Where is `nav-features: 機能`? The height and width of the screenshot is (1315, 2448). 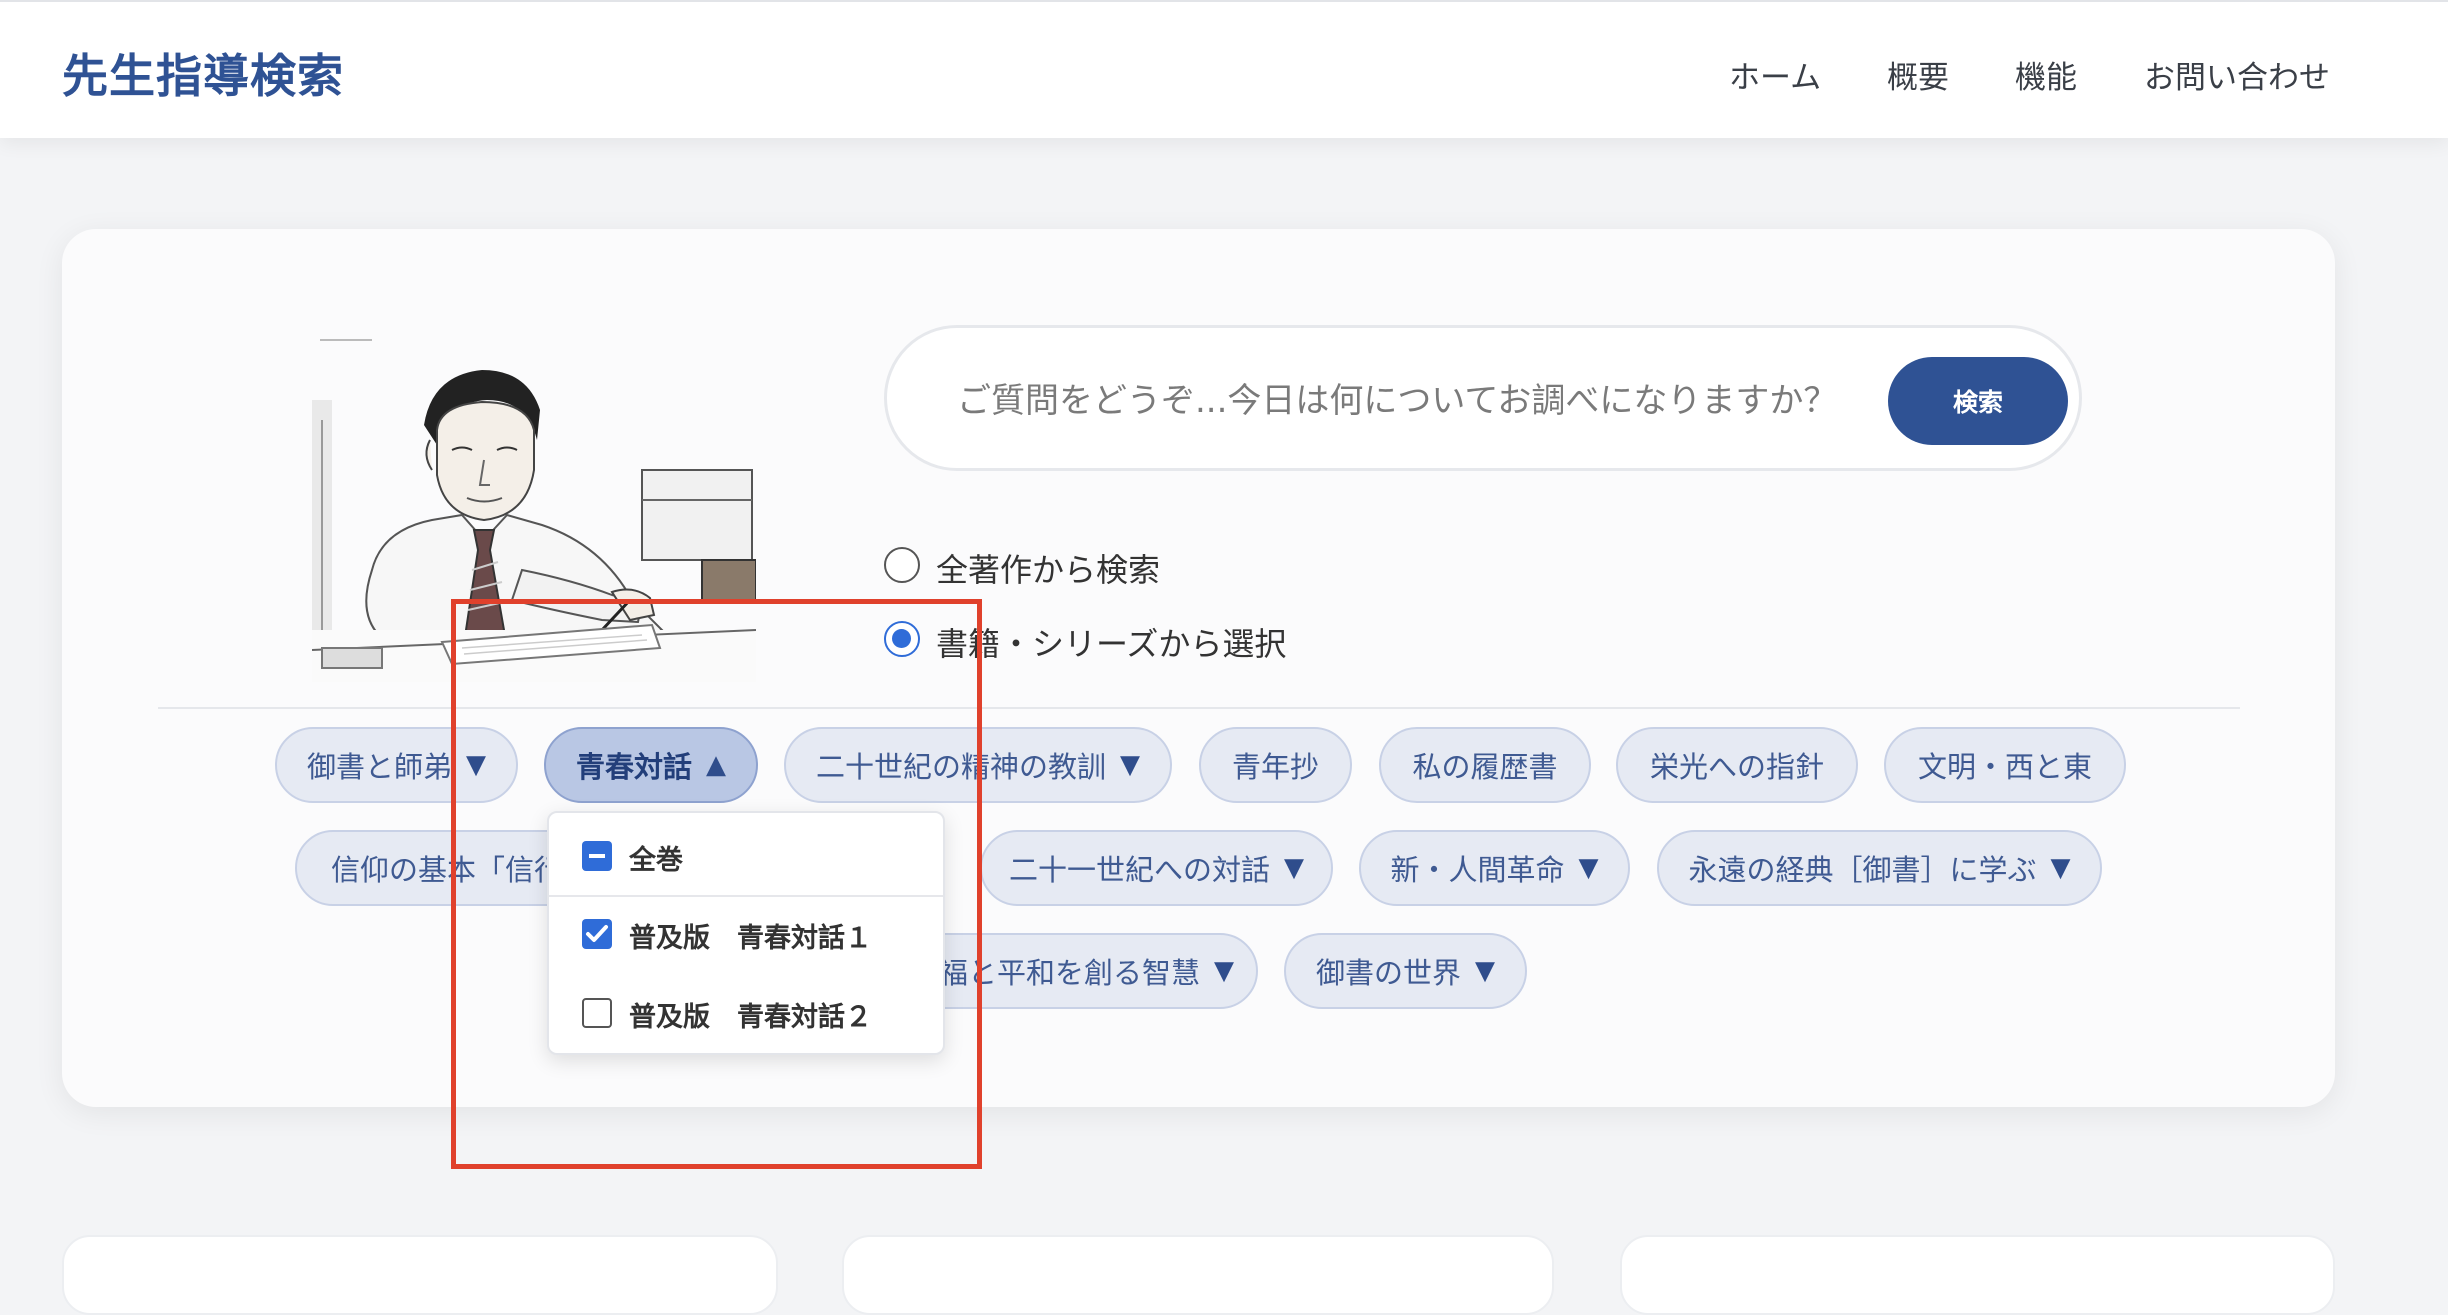
nav-features: 機能 is located at coordinates (2046, 74).